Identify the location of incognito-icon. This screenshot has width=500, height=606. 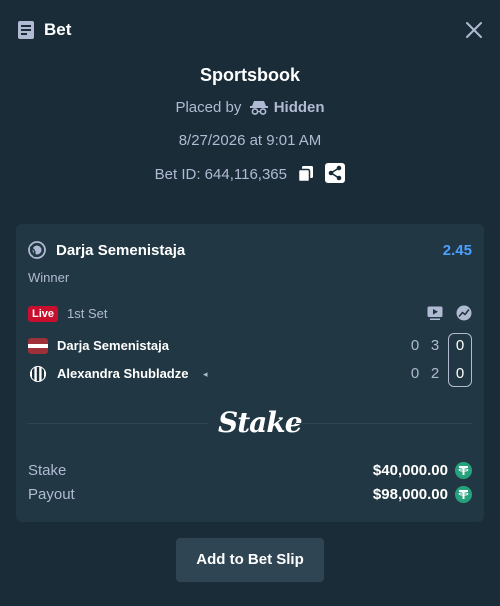
(258, 108).